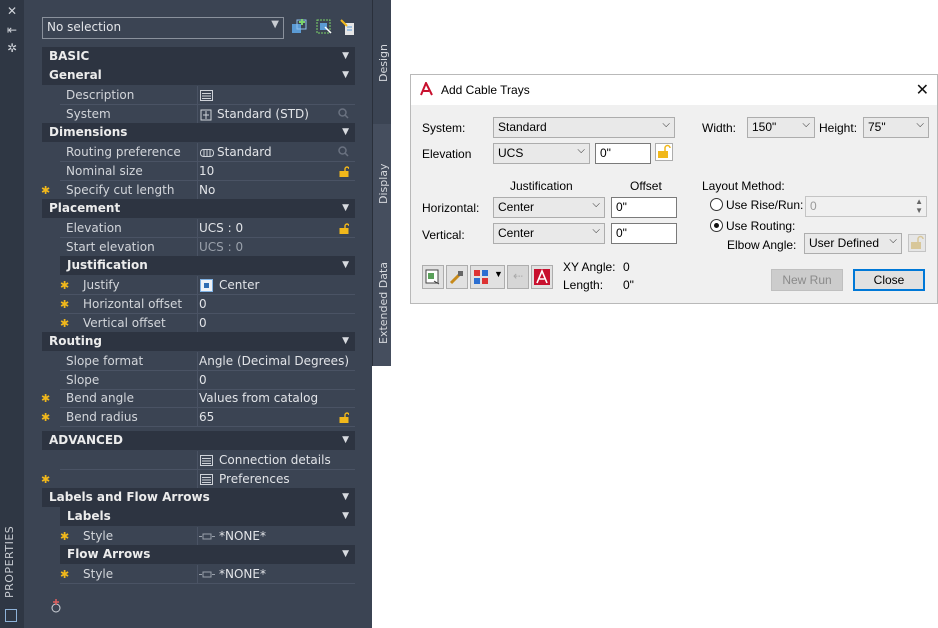 Image resolution: width=938 pixels, height=628 pixels. What do you see at coordinates (299, 27) in the screenshot?
I see `quick-select-icon` at bounding box center [299, 27].